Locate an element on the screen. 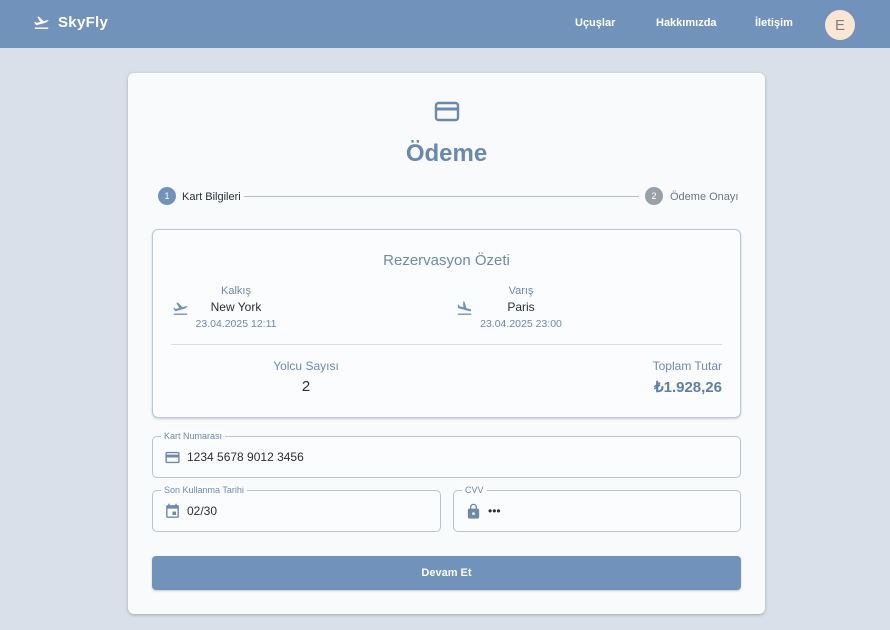 The width and height of the screenshot is (890, 630). departure-time: 23.04.2025 12:11 is located at coordinates (236, 324).